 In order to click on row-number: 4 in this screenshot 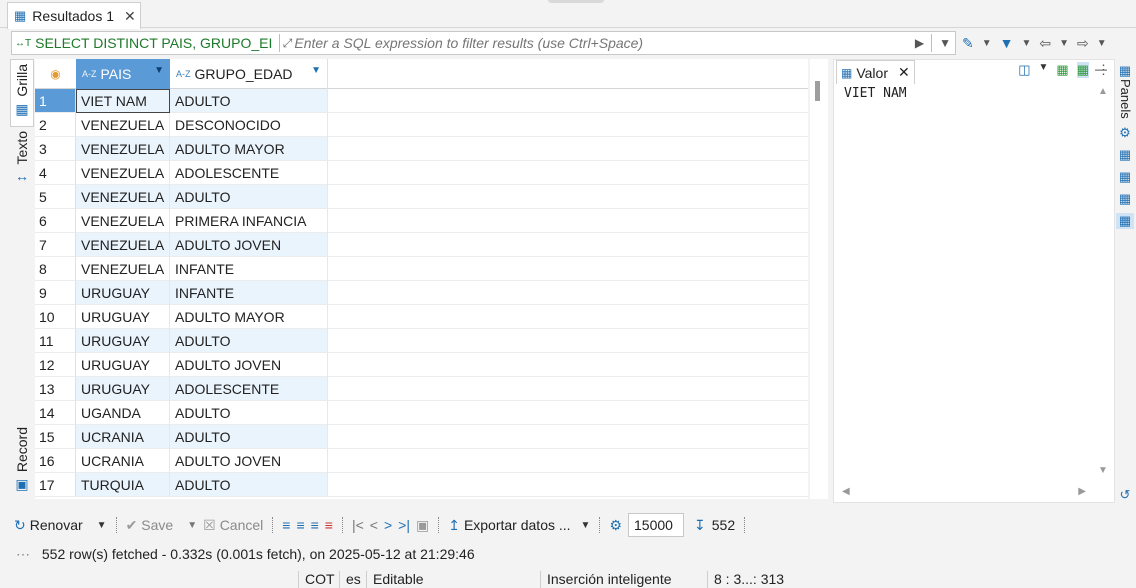, I will do `click(55, 173)`.